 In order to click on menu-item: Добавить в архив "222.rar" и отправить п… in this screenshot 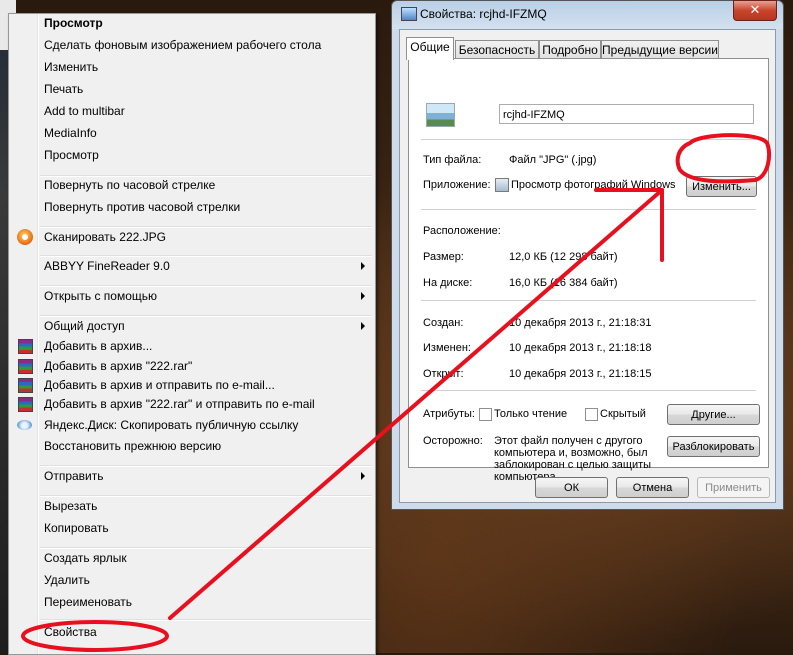, I will do `click(192, 404)`.